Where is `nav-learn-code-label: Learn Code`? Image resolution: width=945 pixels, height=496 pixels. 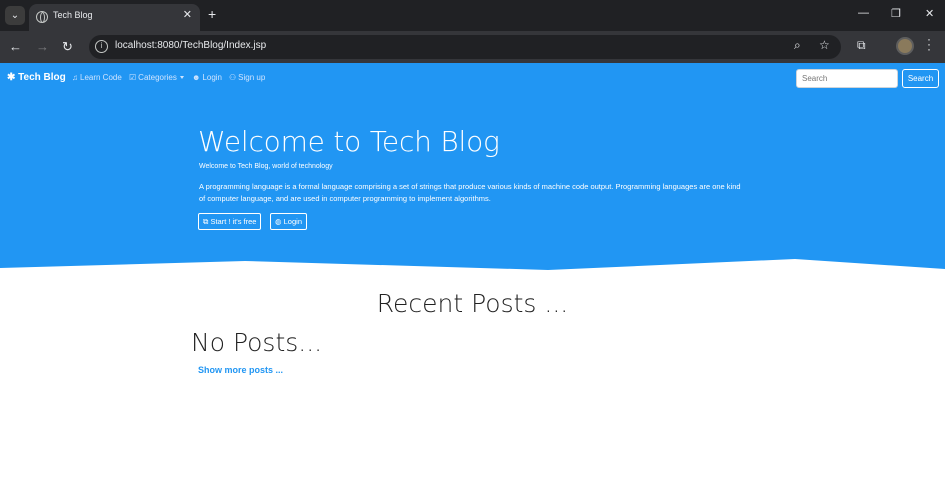 nav-learn-code-label: Learn Code is located at coordinates (101, 77).